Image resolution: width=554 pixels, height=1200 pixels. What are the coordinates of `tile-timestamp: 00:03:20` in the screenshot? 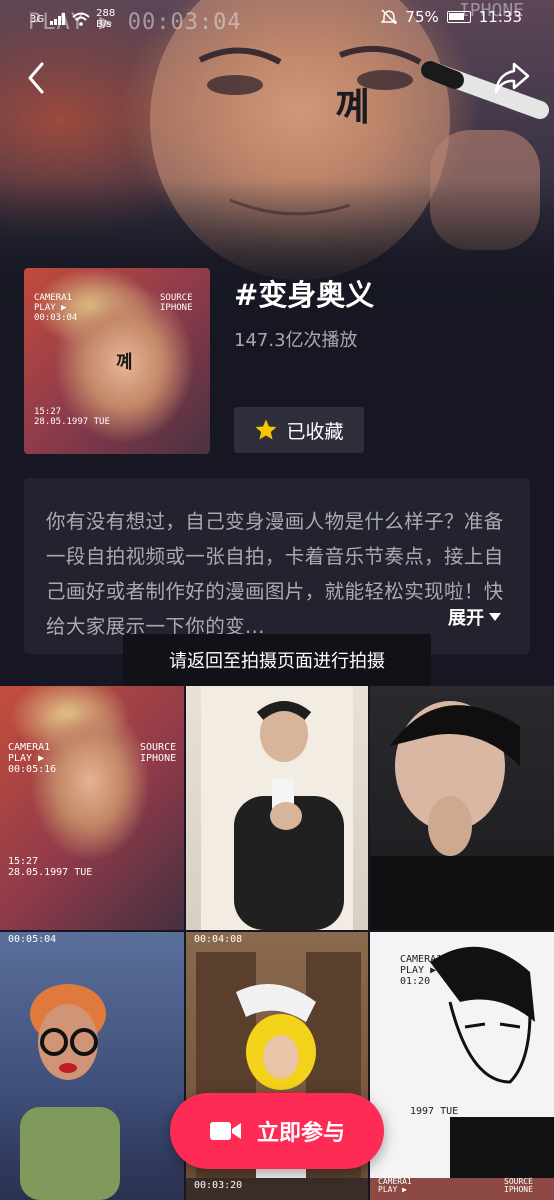 It's located at (218, 1185).